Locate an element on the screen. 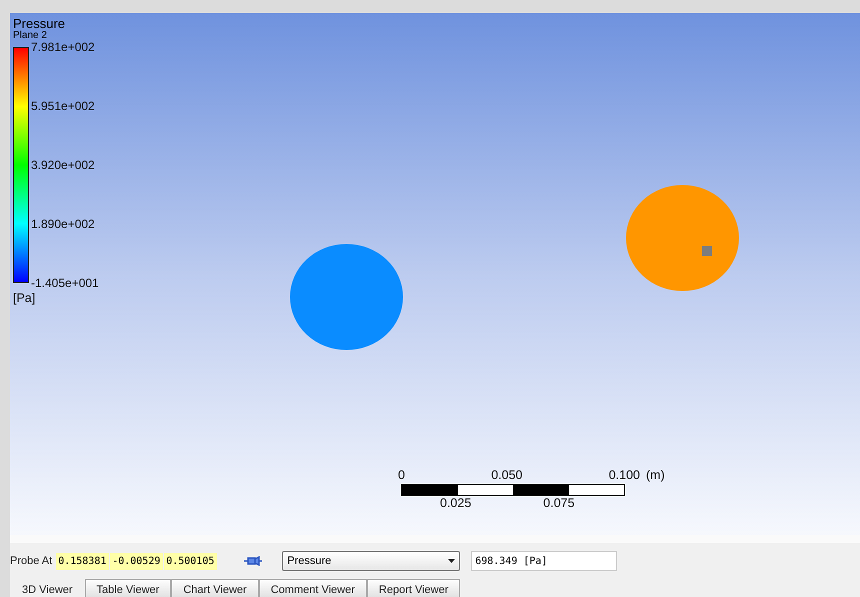 The height and width of the screenshot is (597, 860). probe-label: Probe At is located at coordinates (31, 561).